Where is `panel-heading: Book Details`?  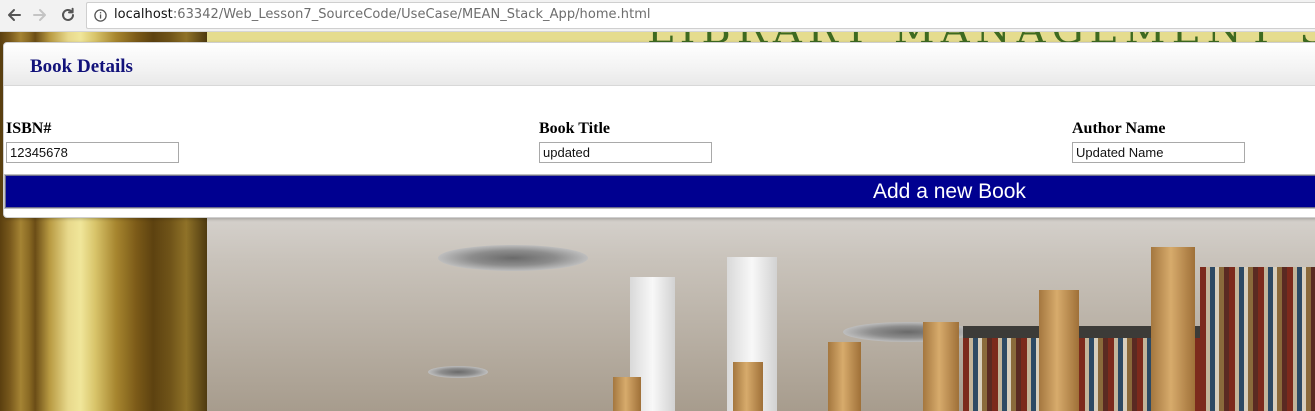 panel-heading: Book Details is located at coordinates (659, 64).